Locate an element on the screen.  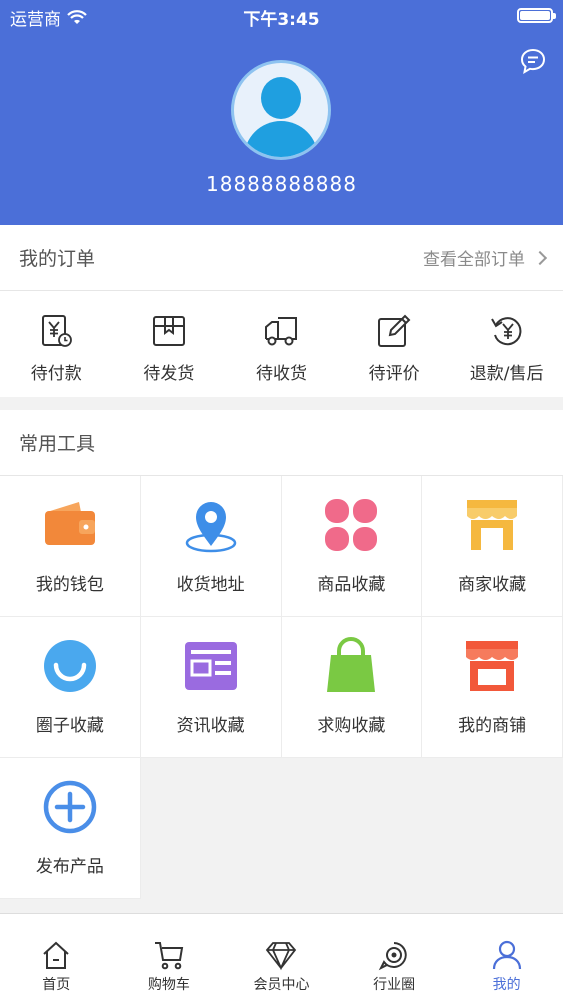
status-time: 下午3:45 is located at coordinates (281, 20).